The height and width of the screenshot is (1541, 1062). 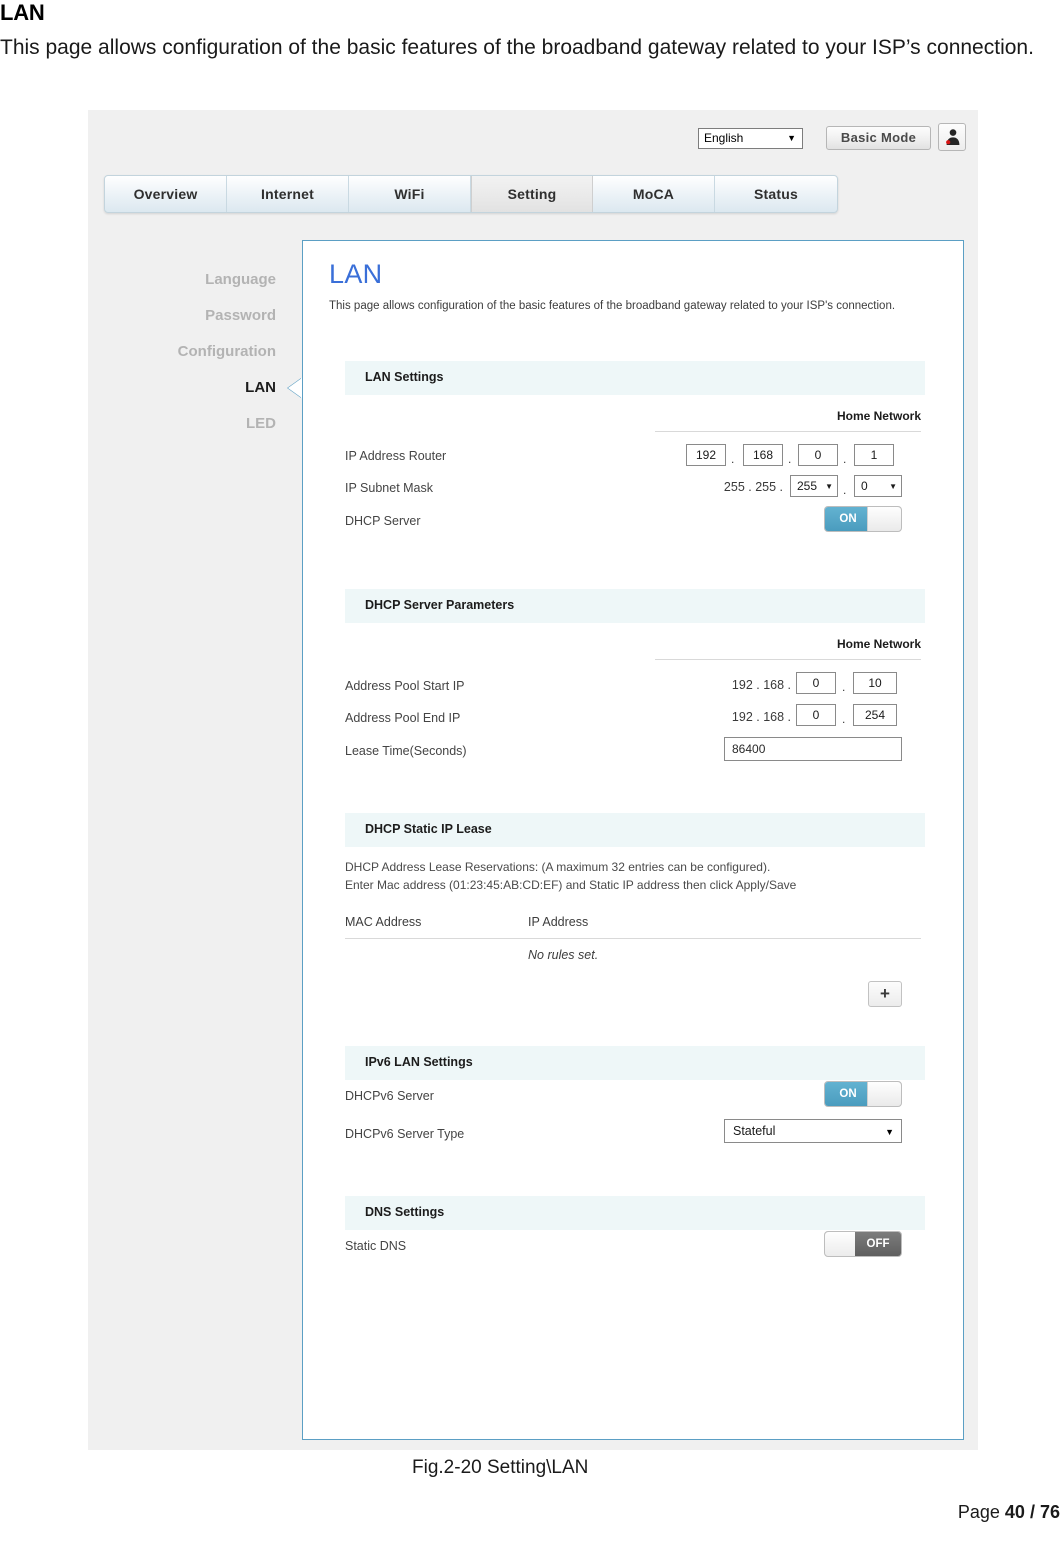 I want to click on basic-mode-button: Basic Mode, so click(x=878, y=138).